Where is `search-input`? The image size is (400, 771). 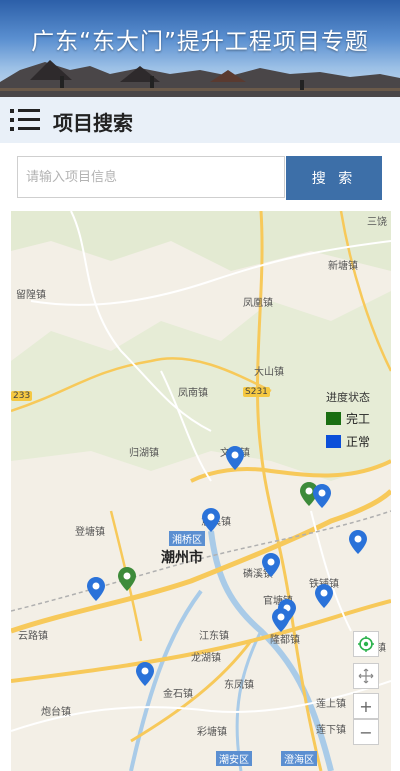 search-input is located at coordinates (151, 177).